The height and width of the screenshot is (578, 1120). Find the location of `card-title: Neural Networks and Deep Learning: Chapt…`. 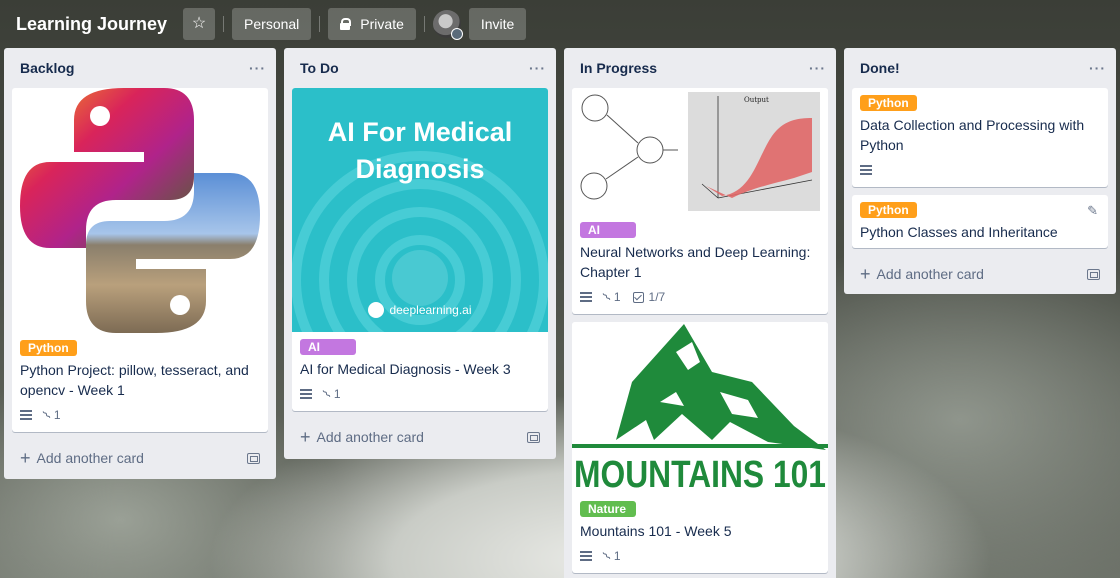

card-title: Neural Networks and Deep Learning: Chapt… is located at coordinates (695, 262).